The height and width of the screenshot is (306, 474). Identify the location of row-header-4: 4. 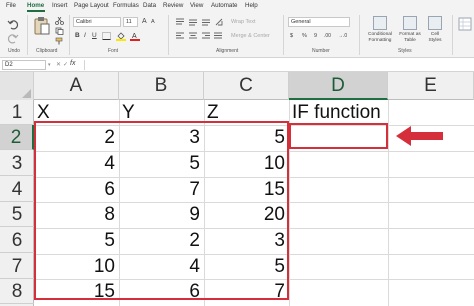
(17, 189).